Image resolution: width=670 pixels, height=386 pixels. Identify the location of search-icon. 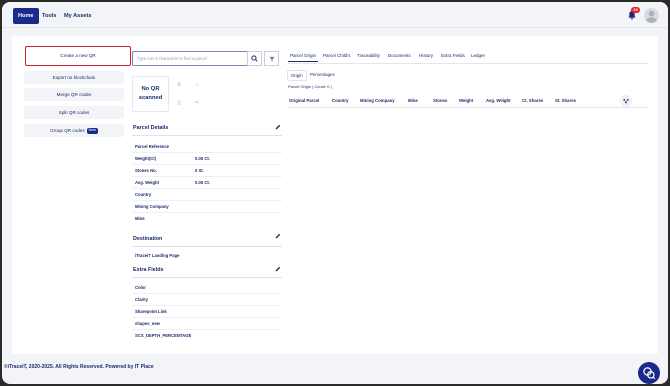
(254, 58).